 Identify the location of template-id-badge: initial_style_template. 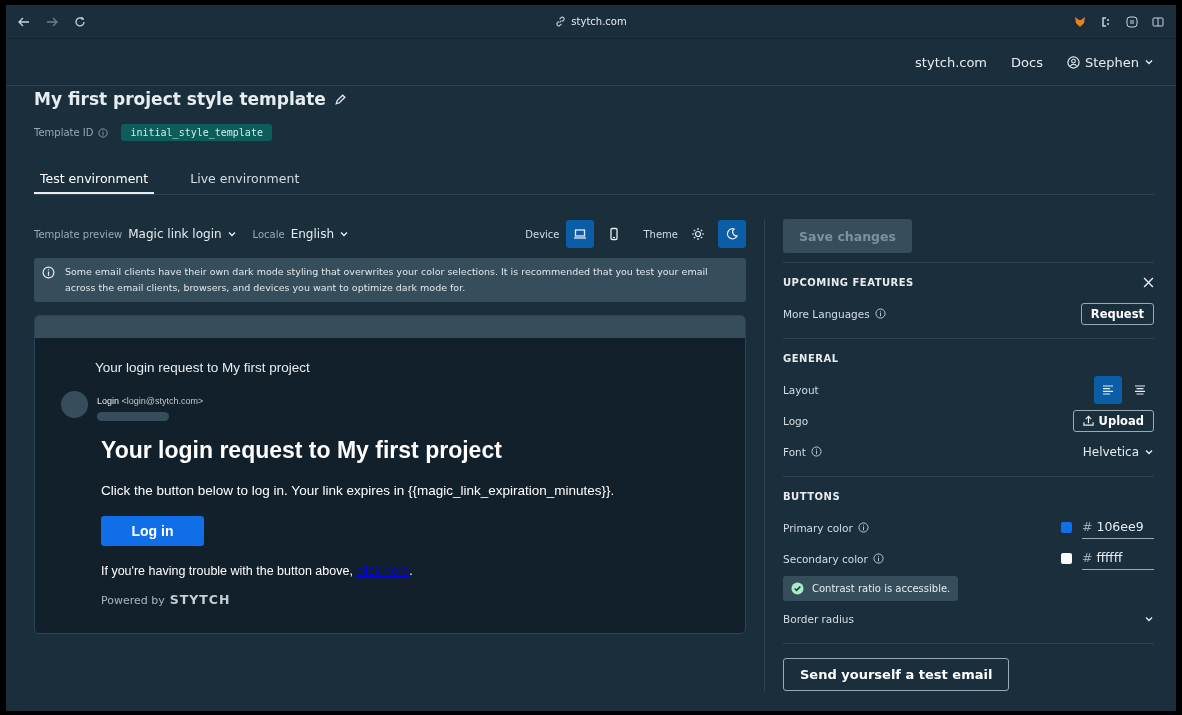
(196, 132).